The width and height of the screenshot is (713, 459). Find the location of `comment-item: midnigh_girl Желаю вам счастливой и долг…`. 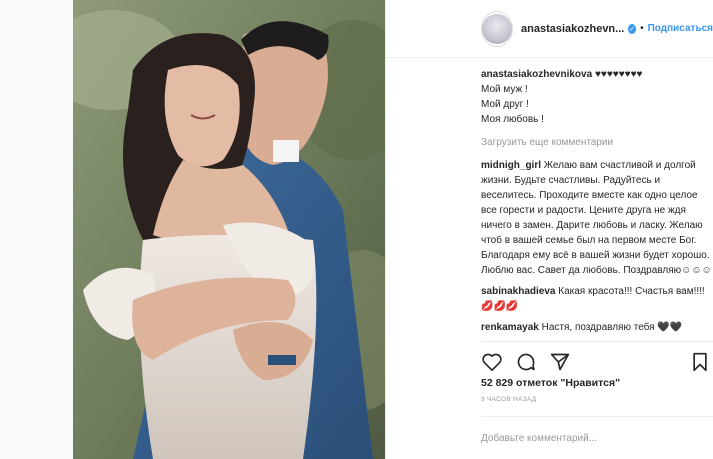

comment-item: midnigh_girl Желаю вам счастливой и долг… is located at coordinates (597, 218).